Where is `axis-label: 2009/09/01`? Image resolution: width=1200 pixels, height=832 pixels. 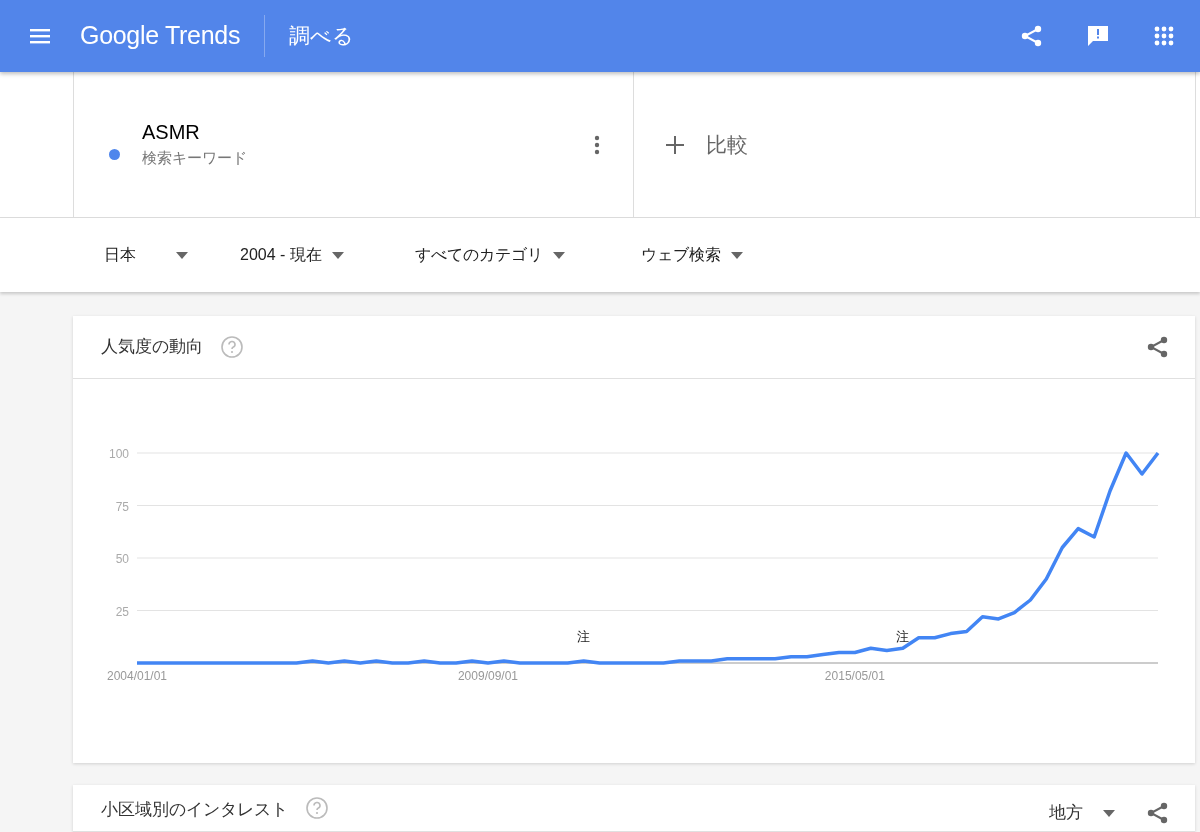
axis-label: 2009/09/01 is located at coordinates (487, 676).